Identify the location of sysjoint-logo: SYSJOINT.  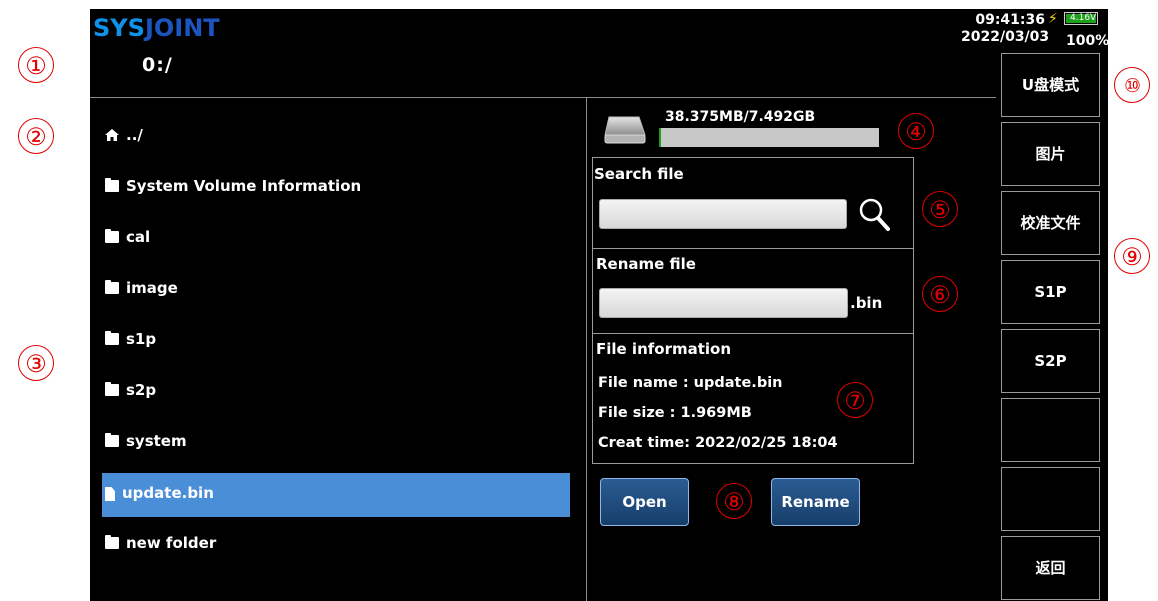
(156, 28).